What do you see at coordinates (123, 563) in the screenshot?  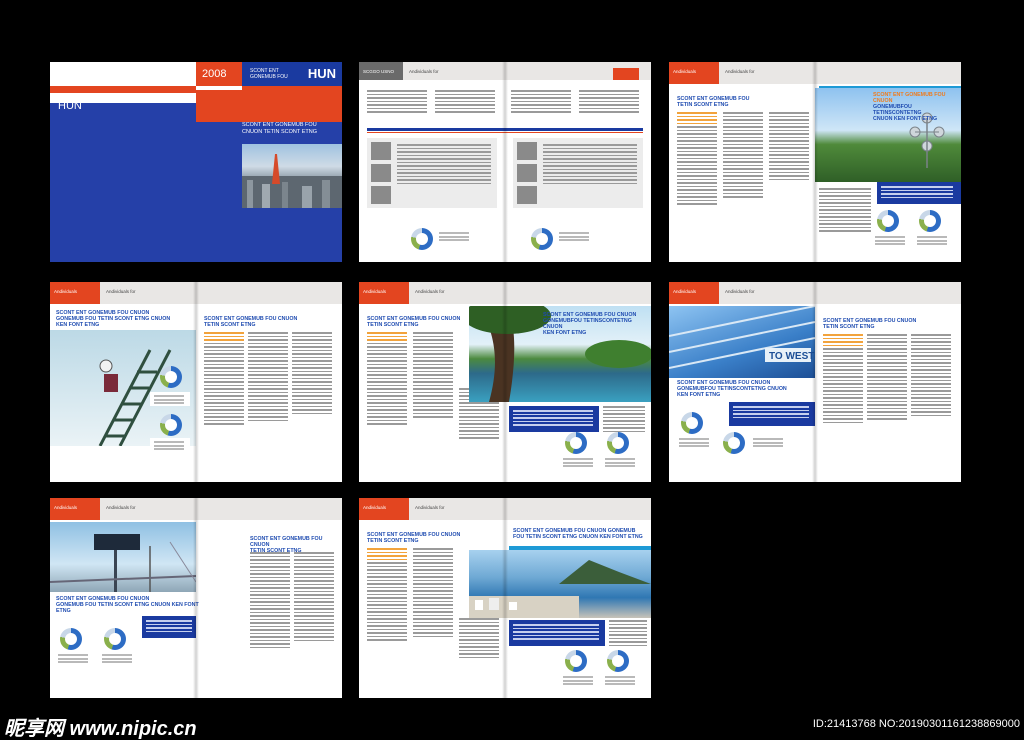 I see `bridge-icon` at bounding box center [123, 563].